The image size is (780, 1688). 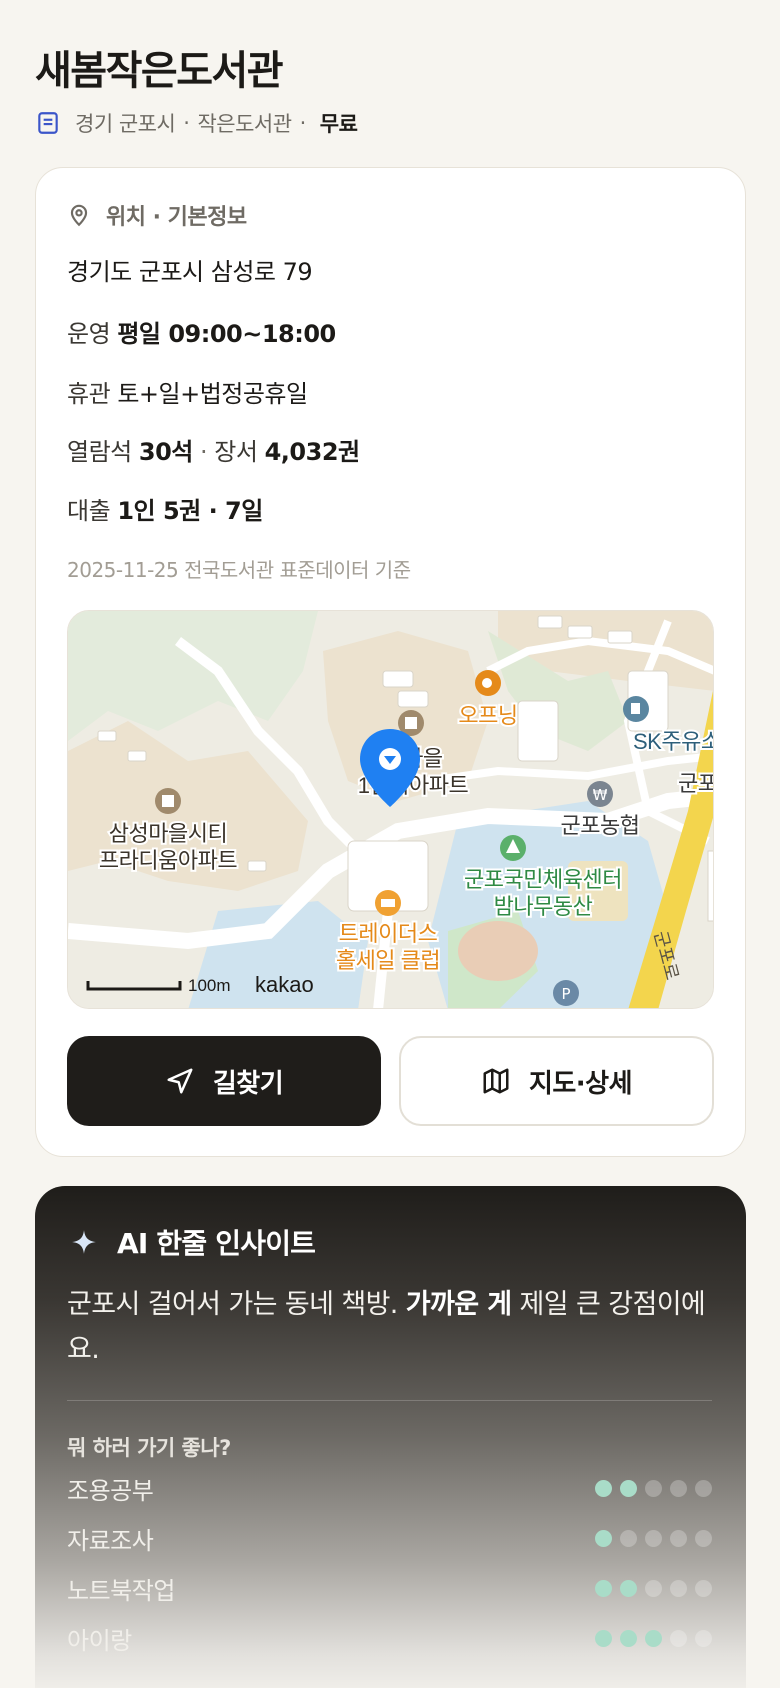 What do you see at coordinates (48, 123) in the screenshot?
I see `document-icon` at bounding box center [48, 123].